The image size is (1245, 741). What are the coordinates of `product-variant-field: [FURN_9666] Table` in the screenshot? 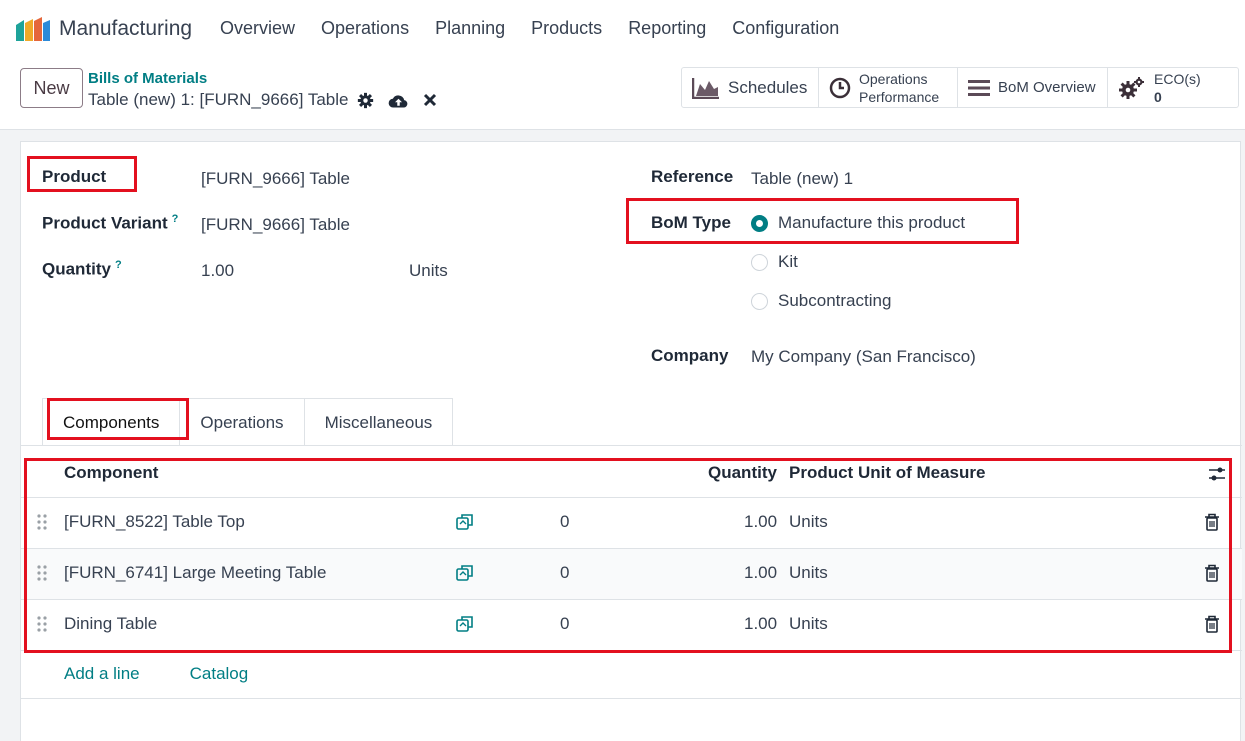 It's located at (275, 225).